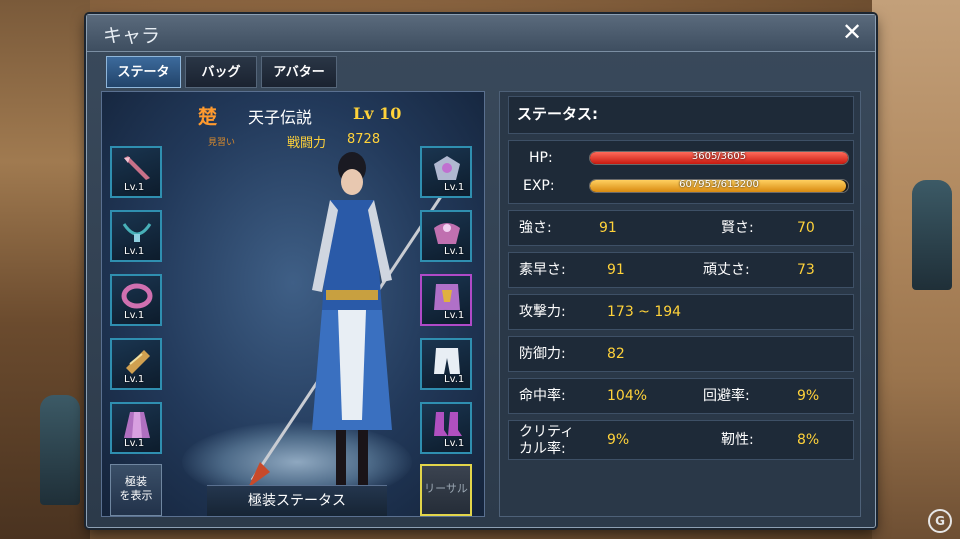 The width and height of the screenshot is (960, 539). I want to click on dagger-icon, so click(137, 168).